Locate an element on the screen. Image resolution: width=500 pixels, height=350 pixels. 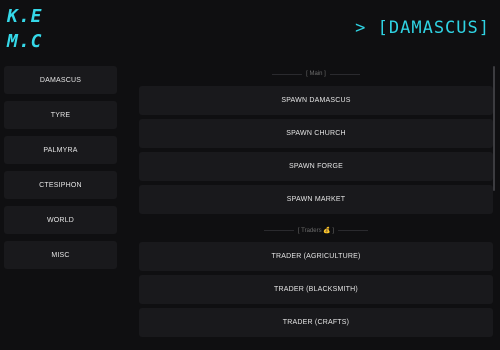
sidebar-item-damascus: DAMASCUS is located at coordinates (60, 80).